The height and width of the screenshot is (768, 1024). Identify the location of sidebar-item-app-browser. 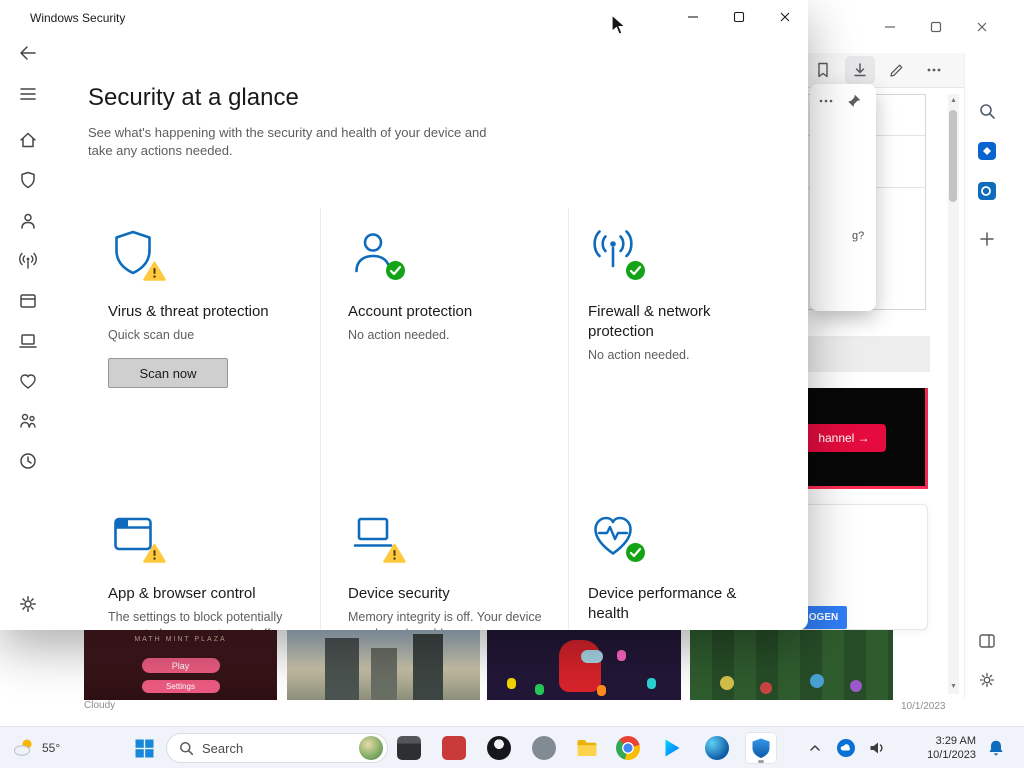
(28, 301).